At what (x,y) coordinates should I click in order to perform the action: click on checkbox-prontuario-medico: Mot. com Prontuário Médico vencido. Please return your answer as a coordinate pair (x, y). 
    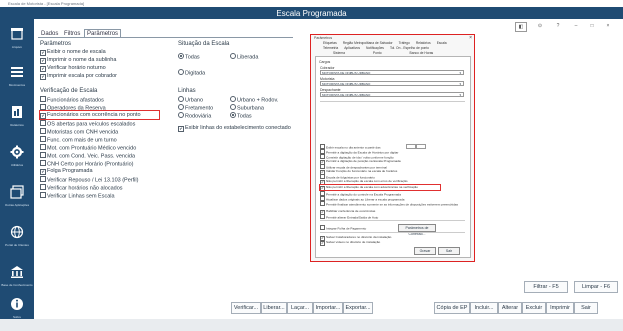
    Looking at the image, I should click on (88, 148).